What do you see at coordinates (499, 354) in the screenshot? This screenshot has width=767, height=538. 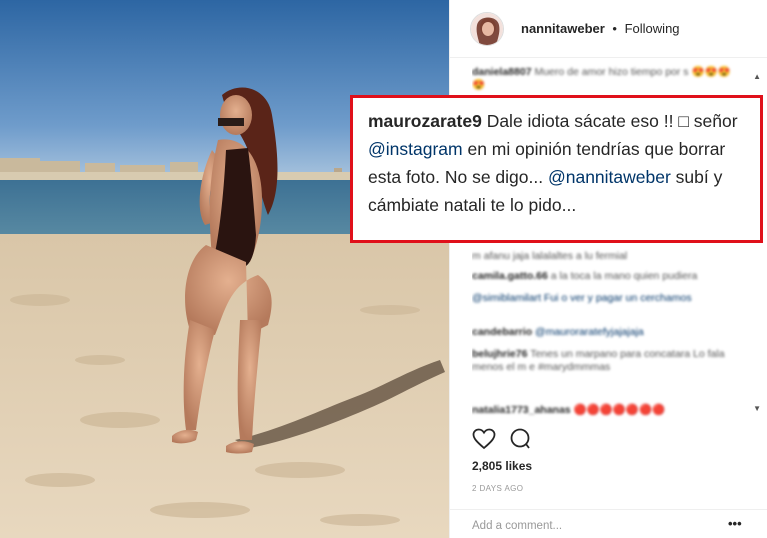 I see `comment-username: belujhrie76` at bounding box center [499, 354].